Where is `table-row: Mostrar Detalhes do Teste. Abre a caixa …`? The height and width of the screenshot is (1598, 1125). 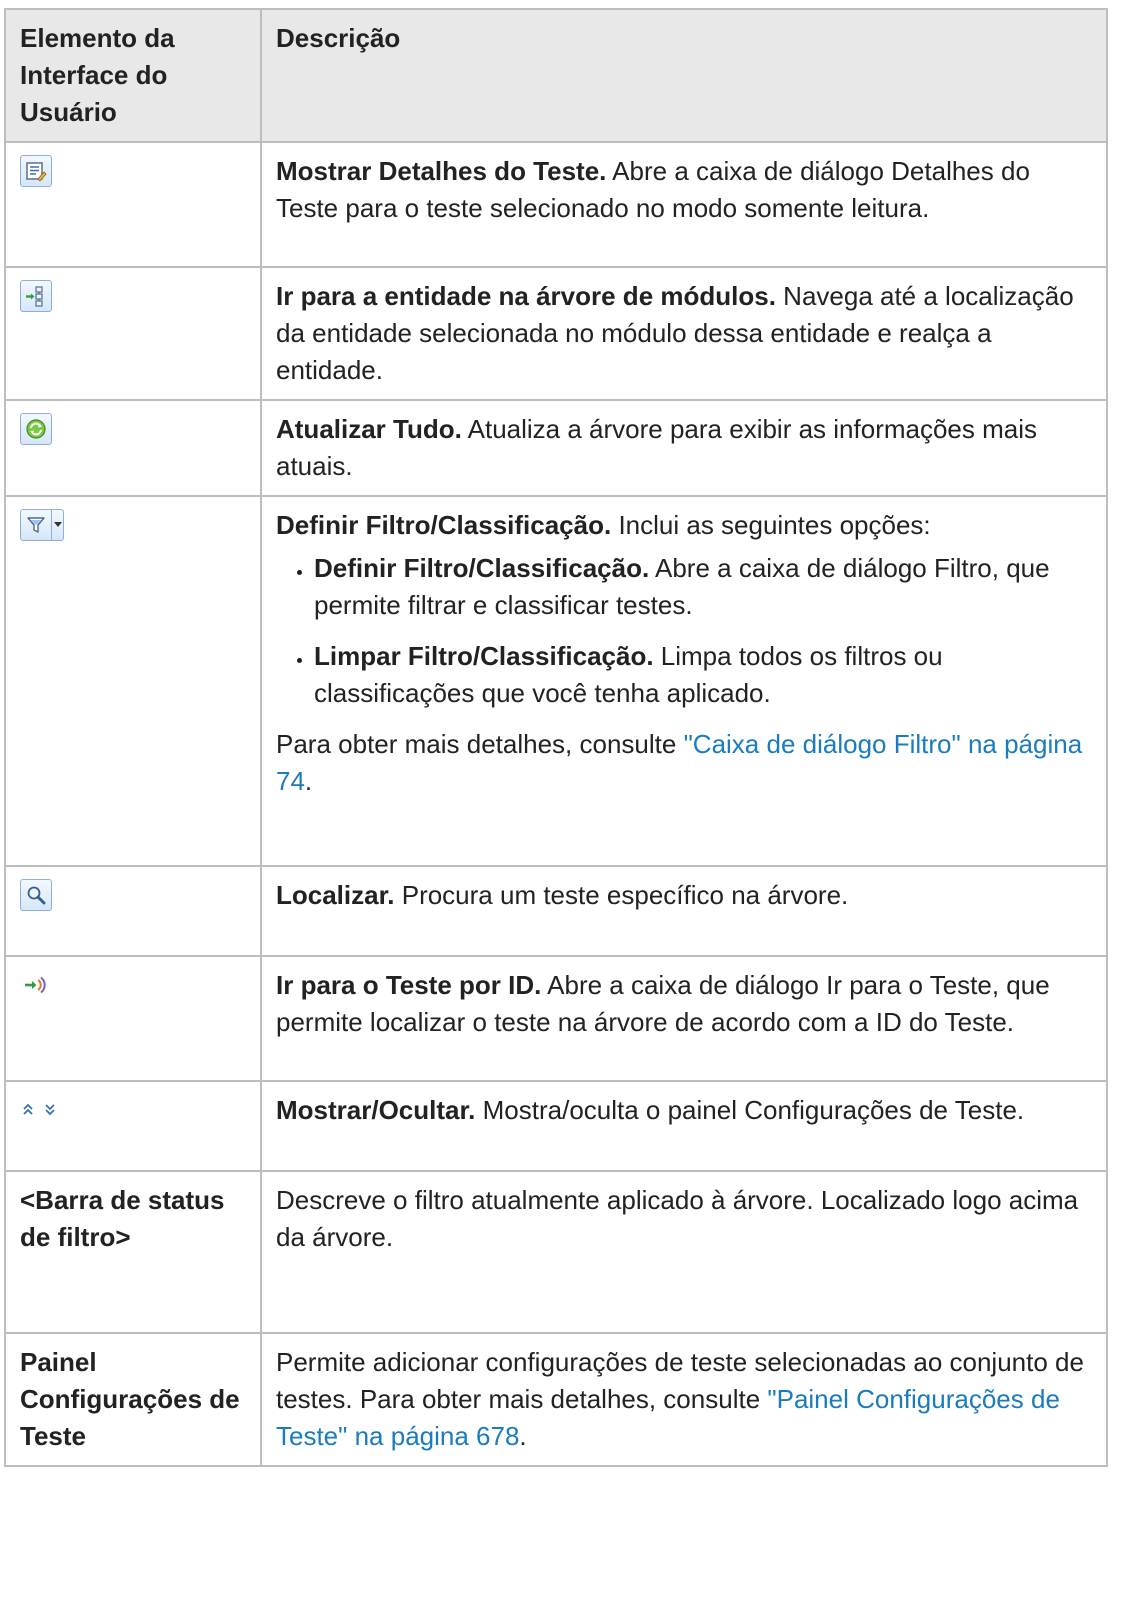
table-row: Mostrar Detalhes do Teste. Abre a caixa … is located at coordinates (556, 204).